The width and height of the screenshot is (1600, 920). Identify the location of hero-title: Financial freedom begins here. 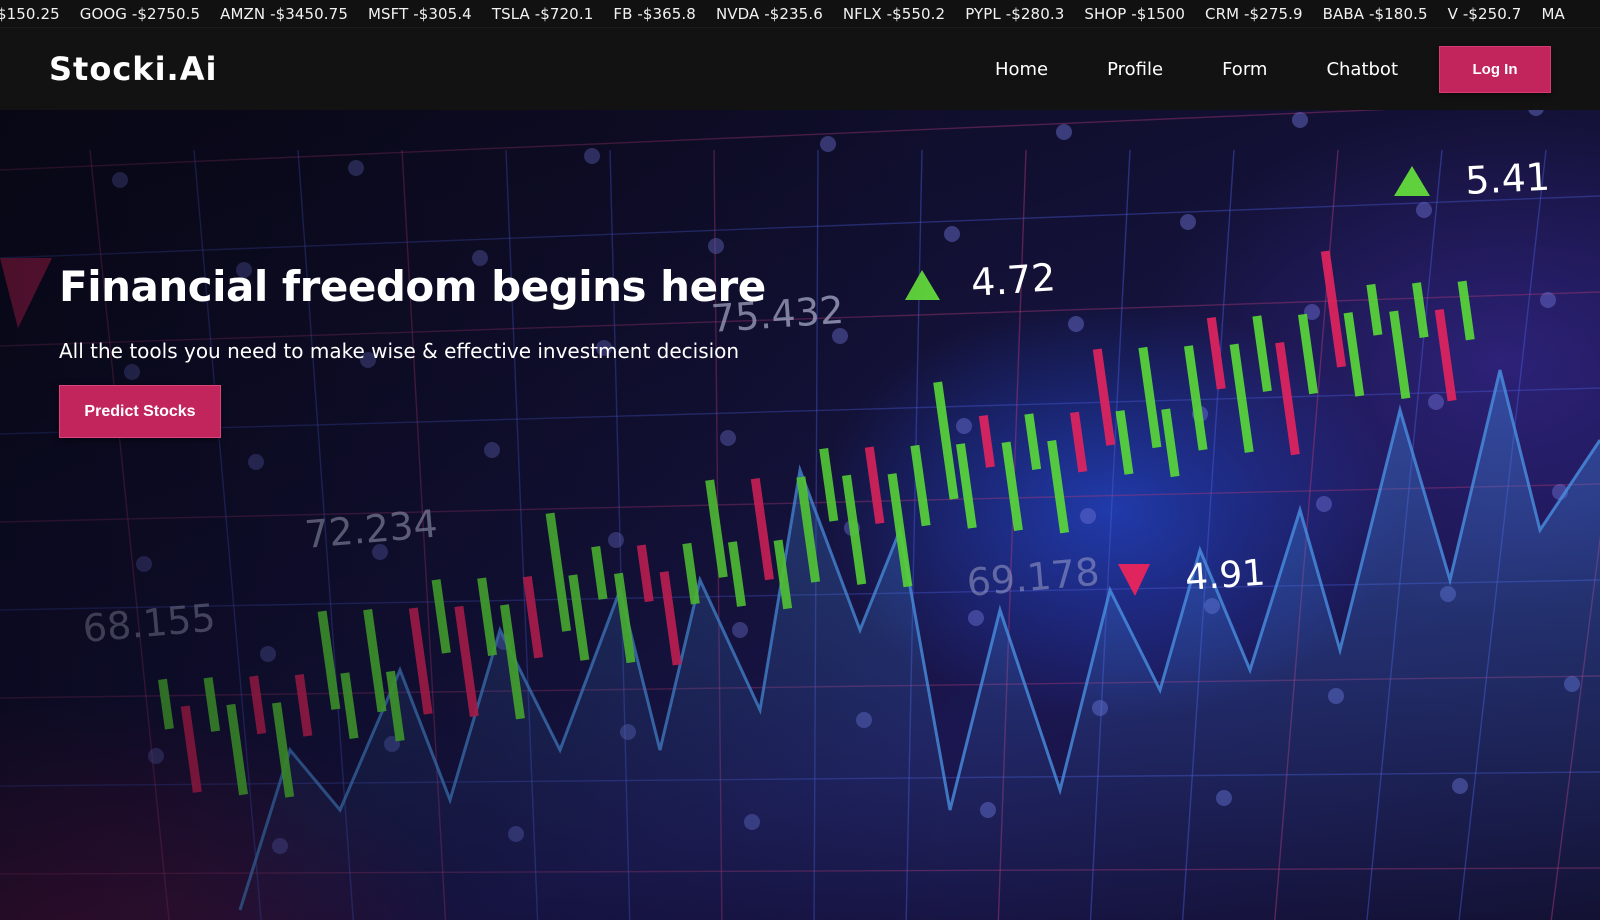
(412, 286).